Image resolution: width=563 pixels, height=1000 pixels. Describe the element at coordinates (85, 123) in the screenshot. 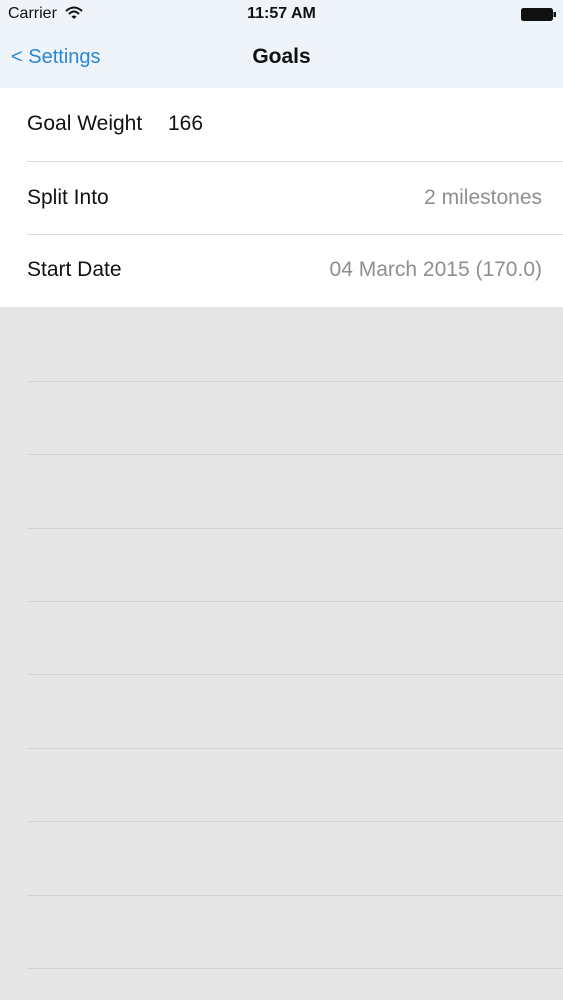

I see `goal-weight-label: Goal Weight` at that location.